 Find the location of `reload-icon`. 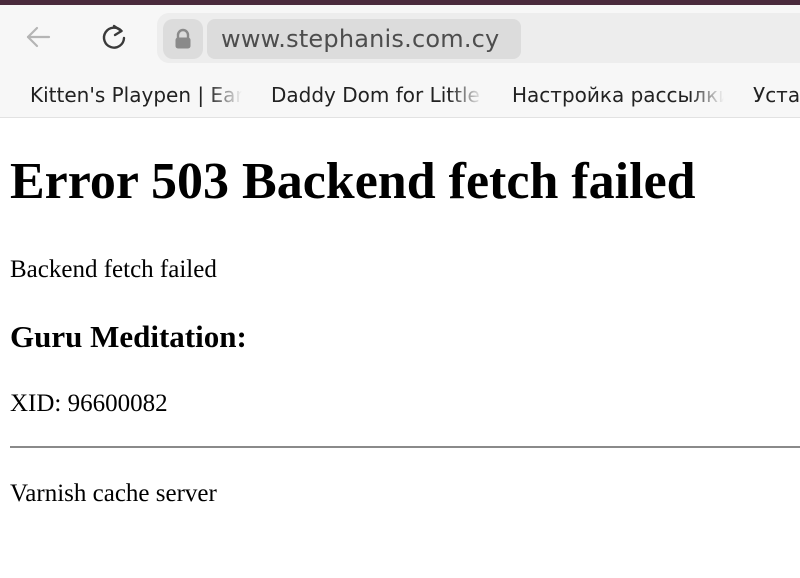

reload-icon is located at coordinates (114, 36).